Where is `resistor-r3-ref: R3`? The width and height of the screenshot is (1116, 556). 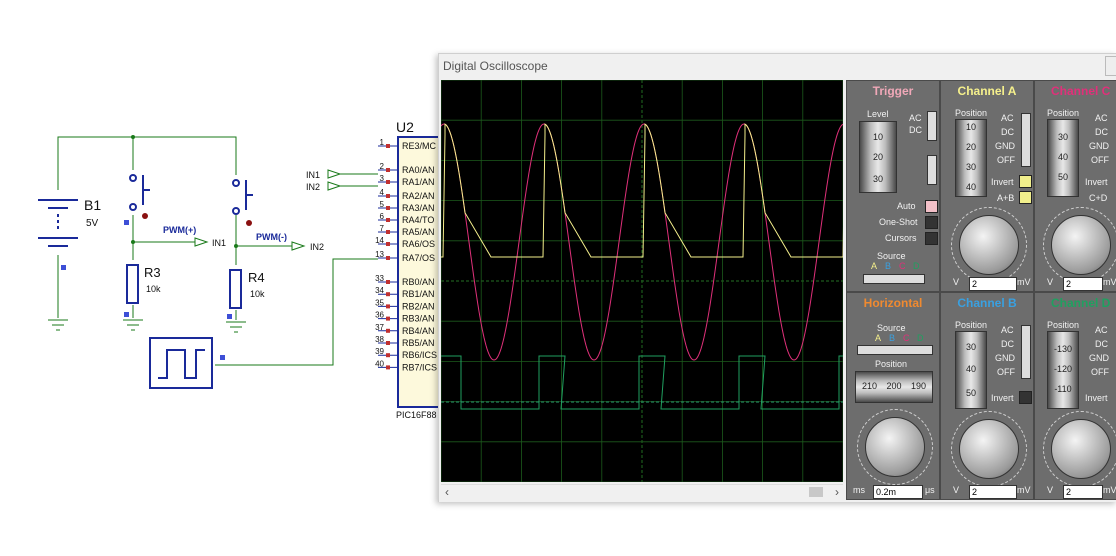 resistor-r3-ref: R3 is located at coordinates (152, 272).